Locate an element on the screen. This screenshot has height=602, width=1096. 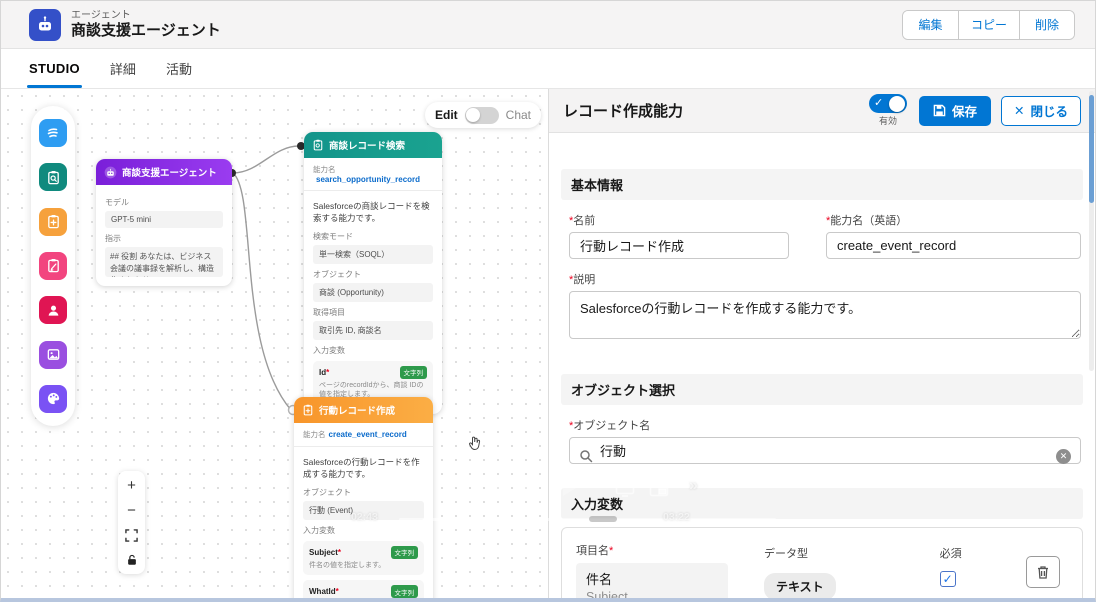
tab-bar: STUDIO 詳細 活動 is located at coordinates (548, 69).